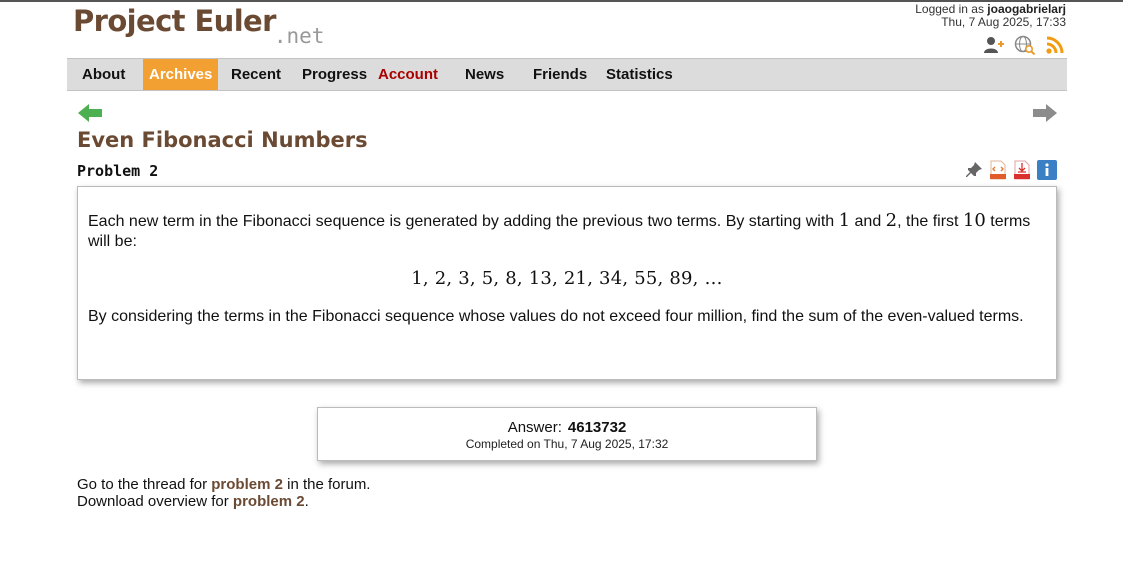  What do you see at coordinates (1003, 22) in the screenshot?
I see `current-datetime: Thu, 7 Aug 2025, 17:33` at bounding box center [1003, 22].